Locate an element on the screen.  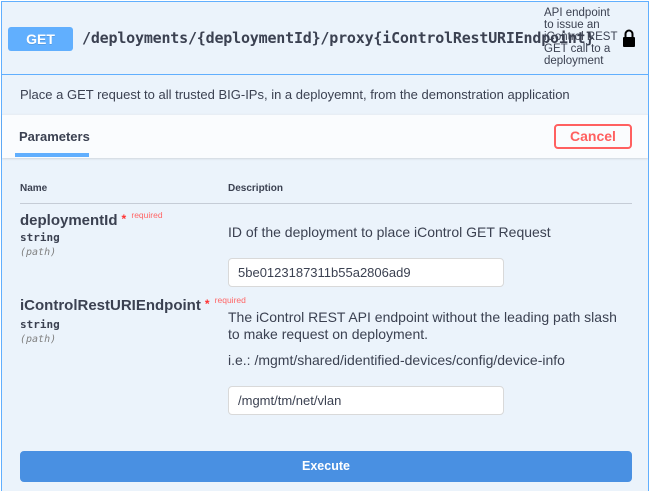
icontrolresturiendpoint-input: /mgmt/tm/net/vlan is located at coordinates (366, 400).